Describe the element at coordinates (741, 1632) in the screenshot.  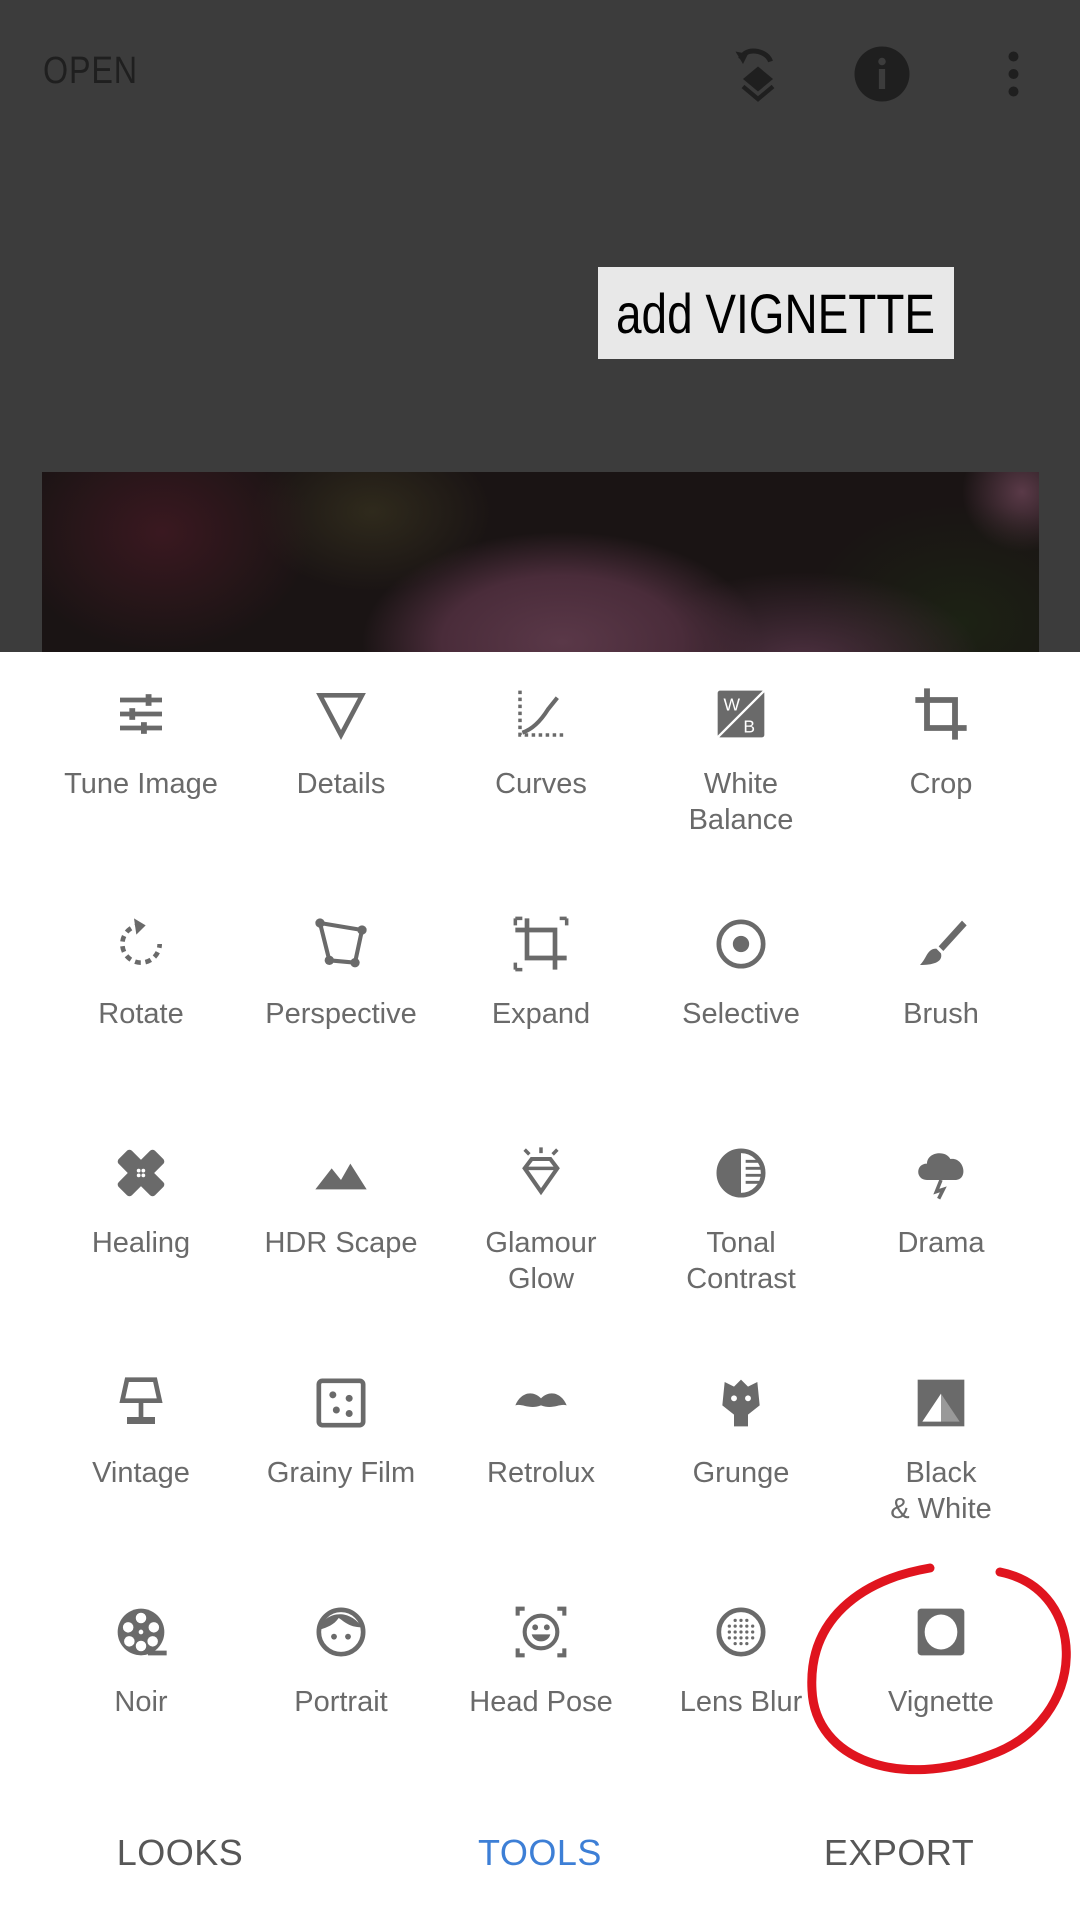
I see `lensblur-icon` at that location.